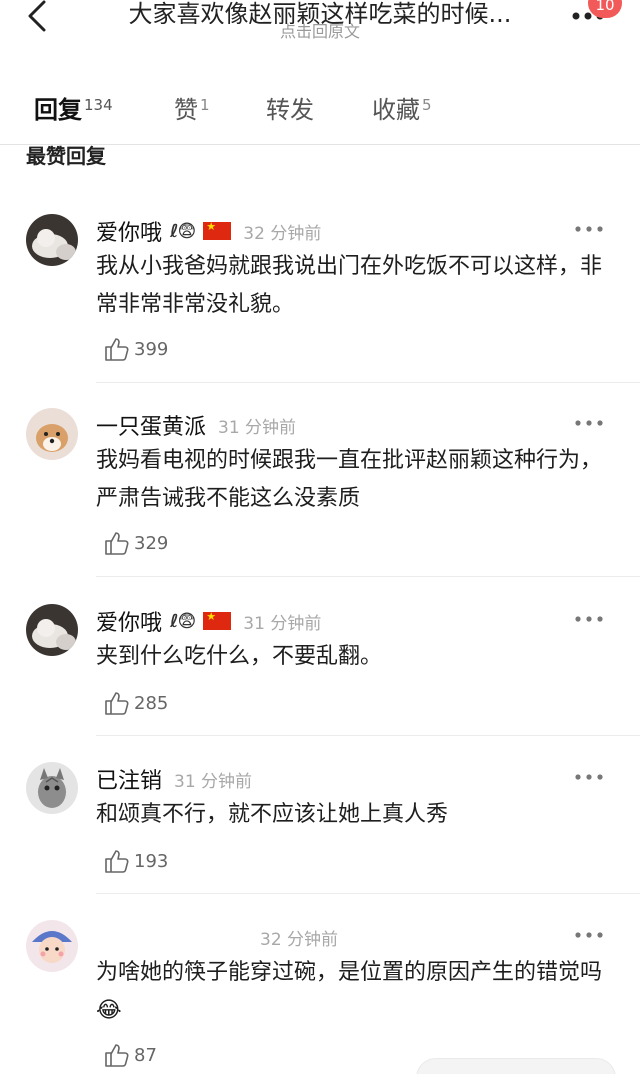 Image resolution: width=640 pixels, height=1074 pixels. What do you see at coordinates (320, 30) in the screenshot?
I see `back-to-original-link: 点击回原文` at bounding box center [320, 30].